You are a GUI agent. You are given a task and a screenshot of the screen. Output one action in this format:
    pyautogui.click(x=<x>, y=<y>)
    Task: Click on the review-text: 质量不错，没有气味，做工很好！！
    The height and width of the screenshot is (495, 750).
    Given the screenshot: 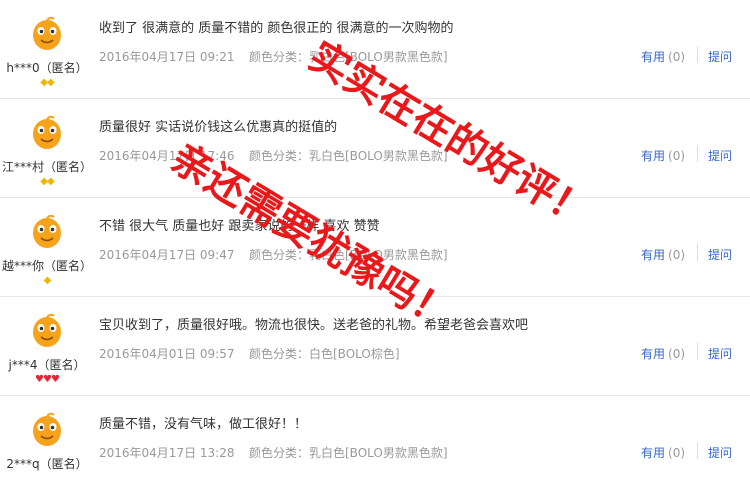 What is the action you would take?
    pyautogui.click(x=203, y=424)
    